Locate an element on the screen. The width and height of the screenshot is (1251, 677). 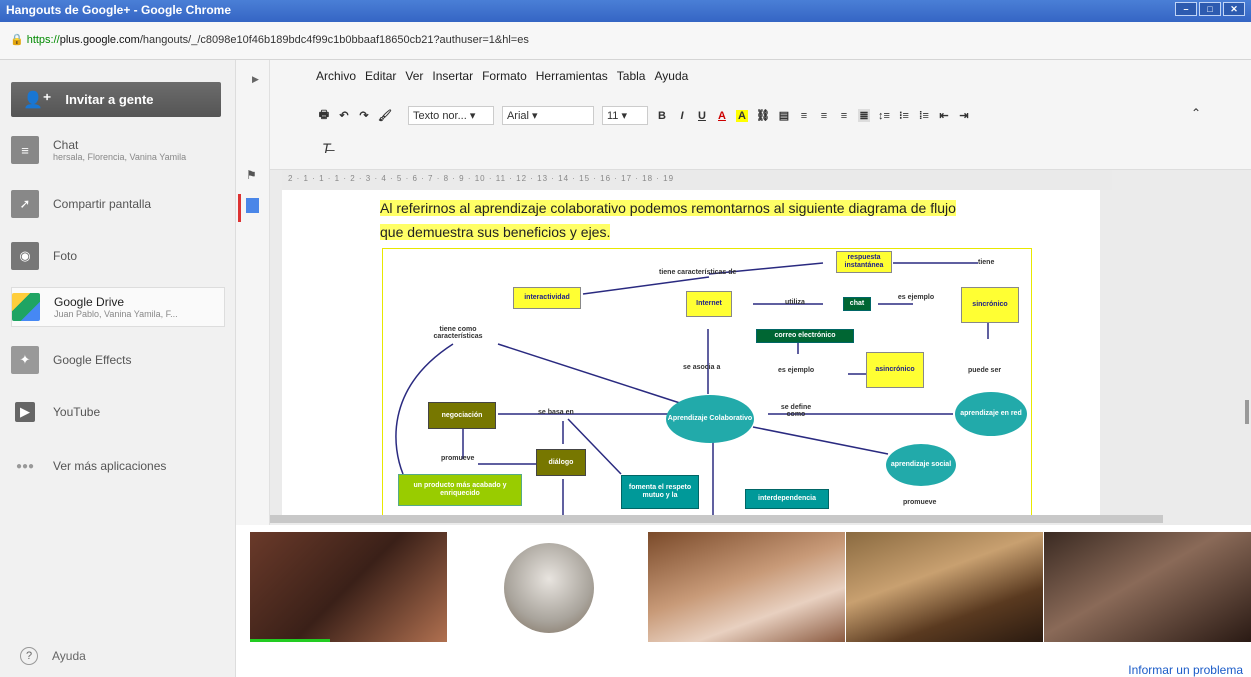
node-producto: un producto más acabado y enriquecido is located at coordinates (460, 490).